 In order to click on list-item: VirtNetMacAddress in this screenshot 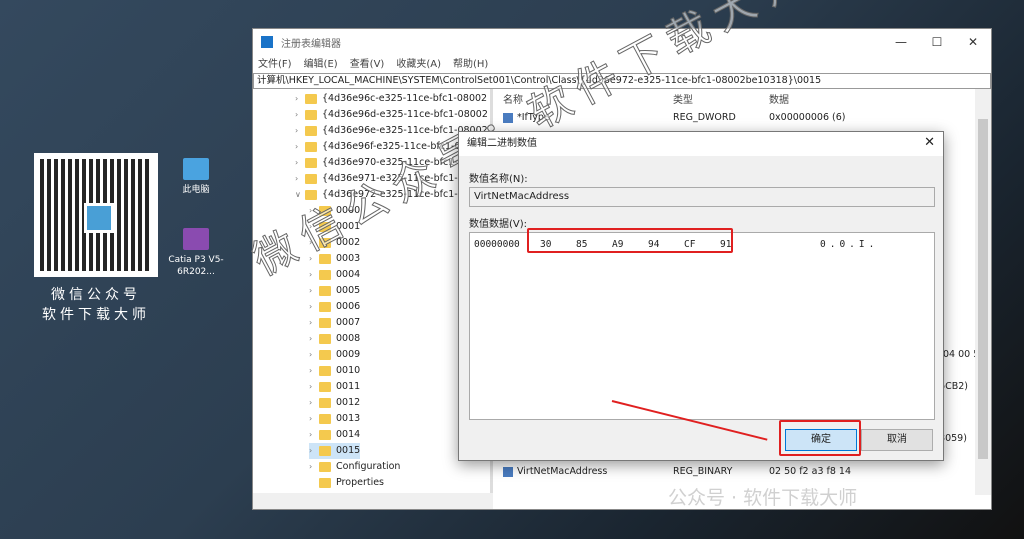, I will do `click(555, 472)`.